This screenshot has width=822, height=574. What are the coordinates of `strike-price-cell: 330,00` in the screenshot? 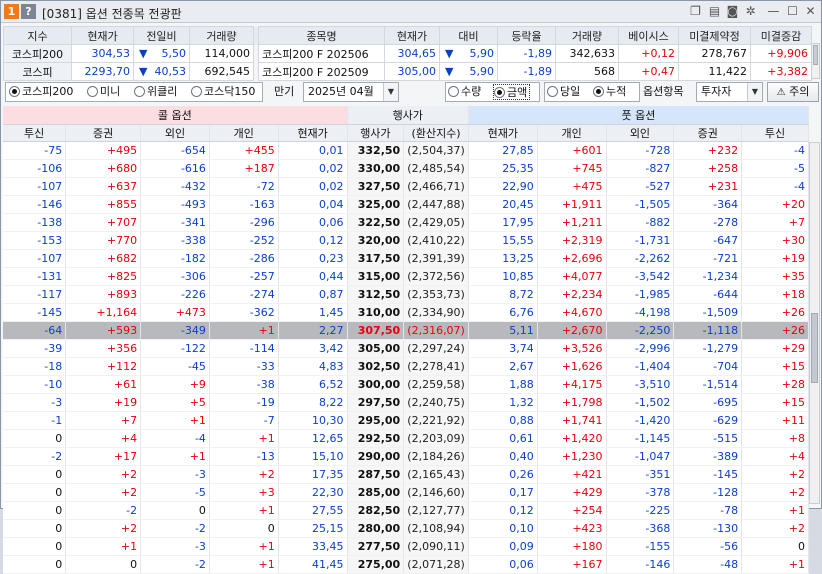 It's located at (376, 168).